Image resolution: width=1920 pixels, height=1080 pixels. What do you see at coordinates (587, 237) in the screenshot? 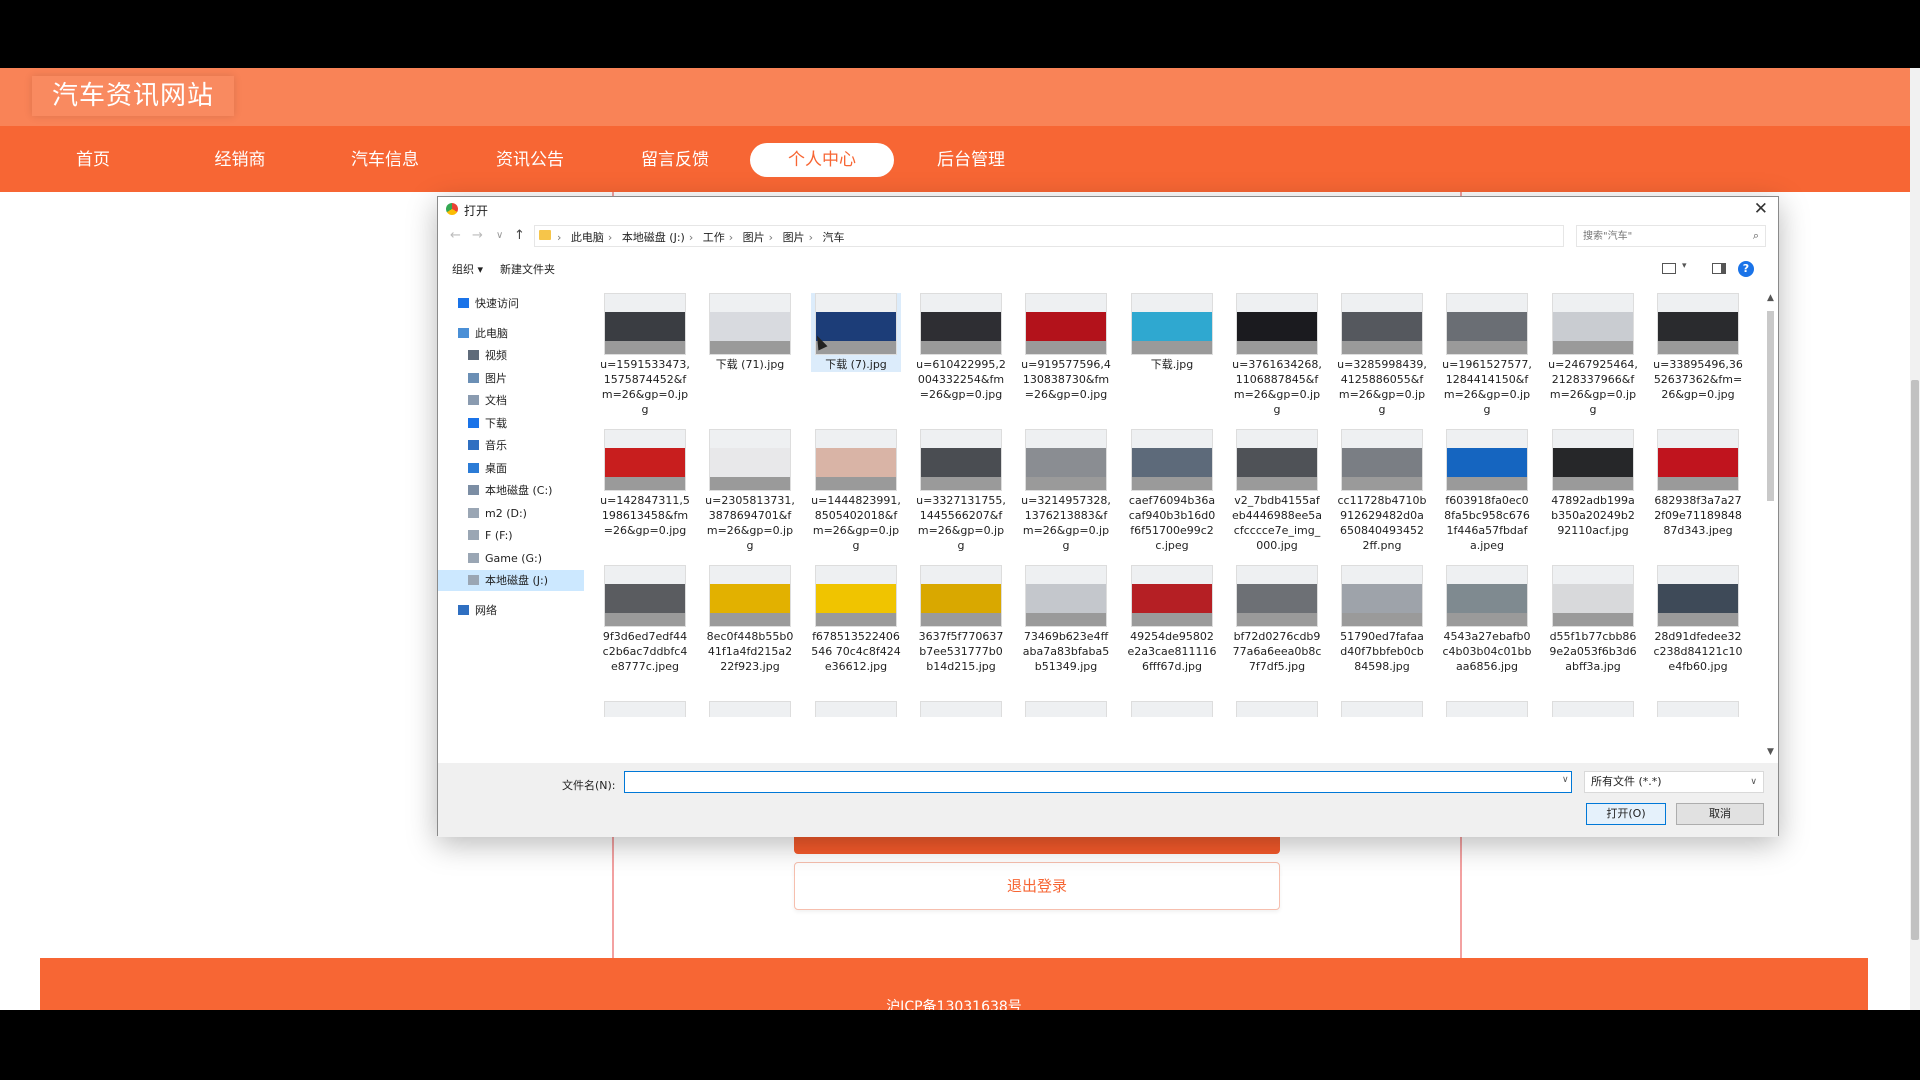
I see `crumb-this-pc: 此电脑` at bounding box center [587, 237].